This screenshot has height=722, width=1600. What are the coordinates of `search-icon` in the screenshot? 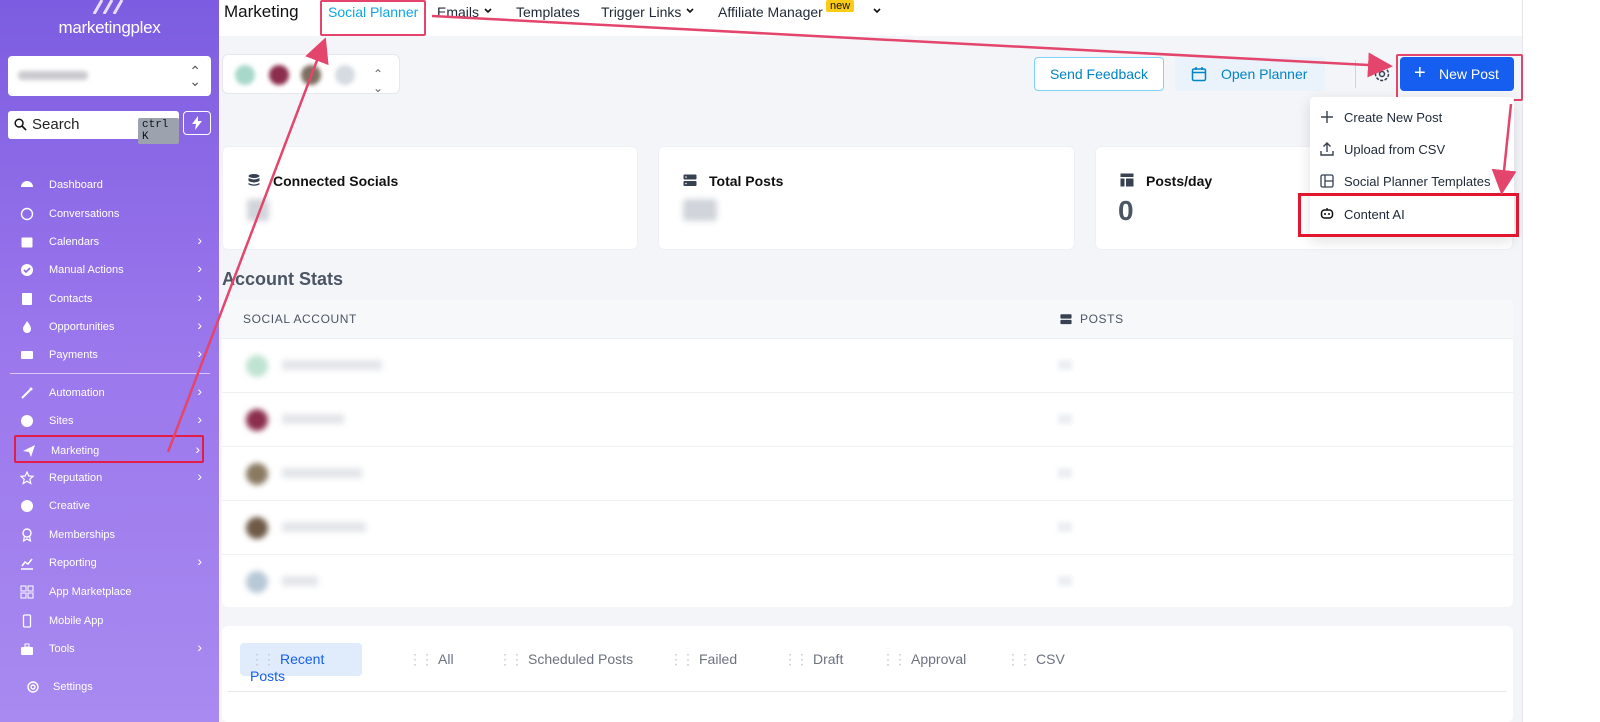 It's located at (20, 124).